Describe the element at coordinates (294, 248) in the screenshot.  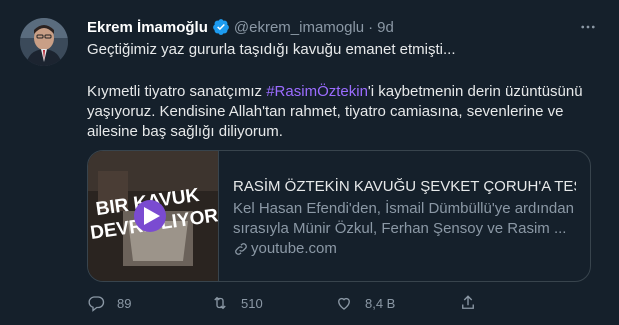
I see `card-source-domain: youtube.com` at that location.